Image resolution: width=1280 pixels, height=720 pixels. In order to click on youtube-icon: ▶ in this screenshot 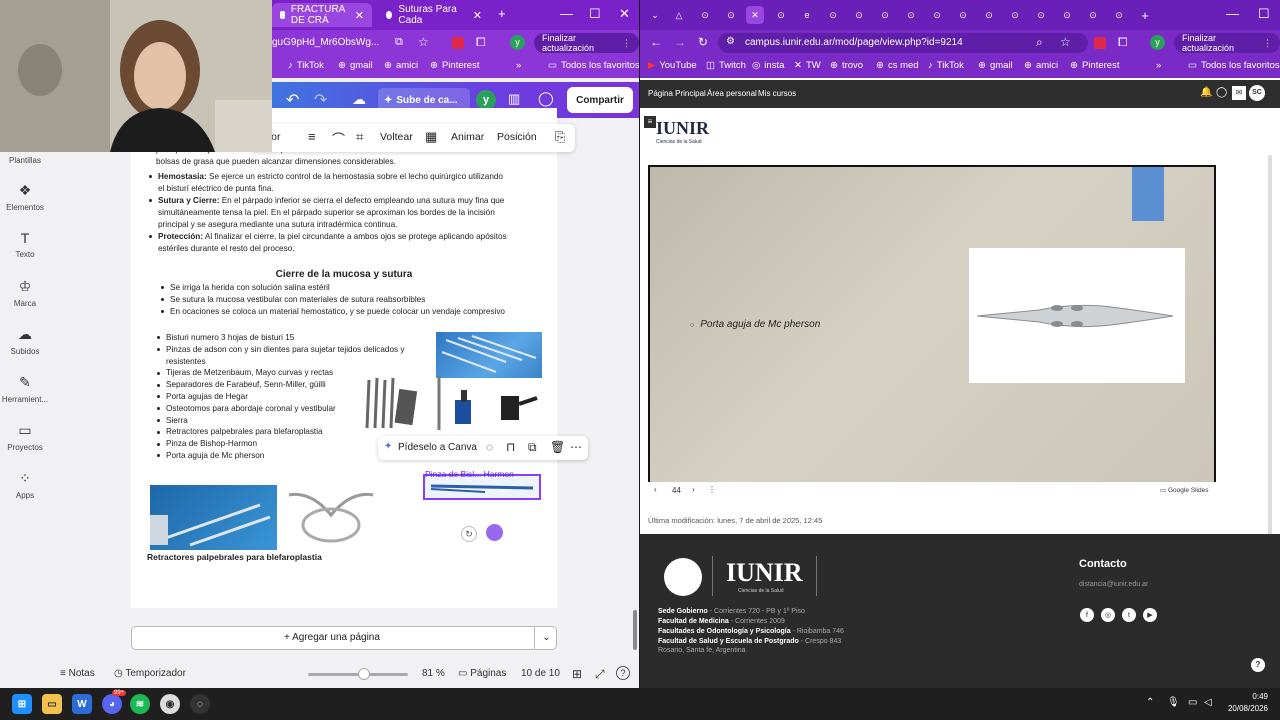, I will do `click(1150, 615)`.